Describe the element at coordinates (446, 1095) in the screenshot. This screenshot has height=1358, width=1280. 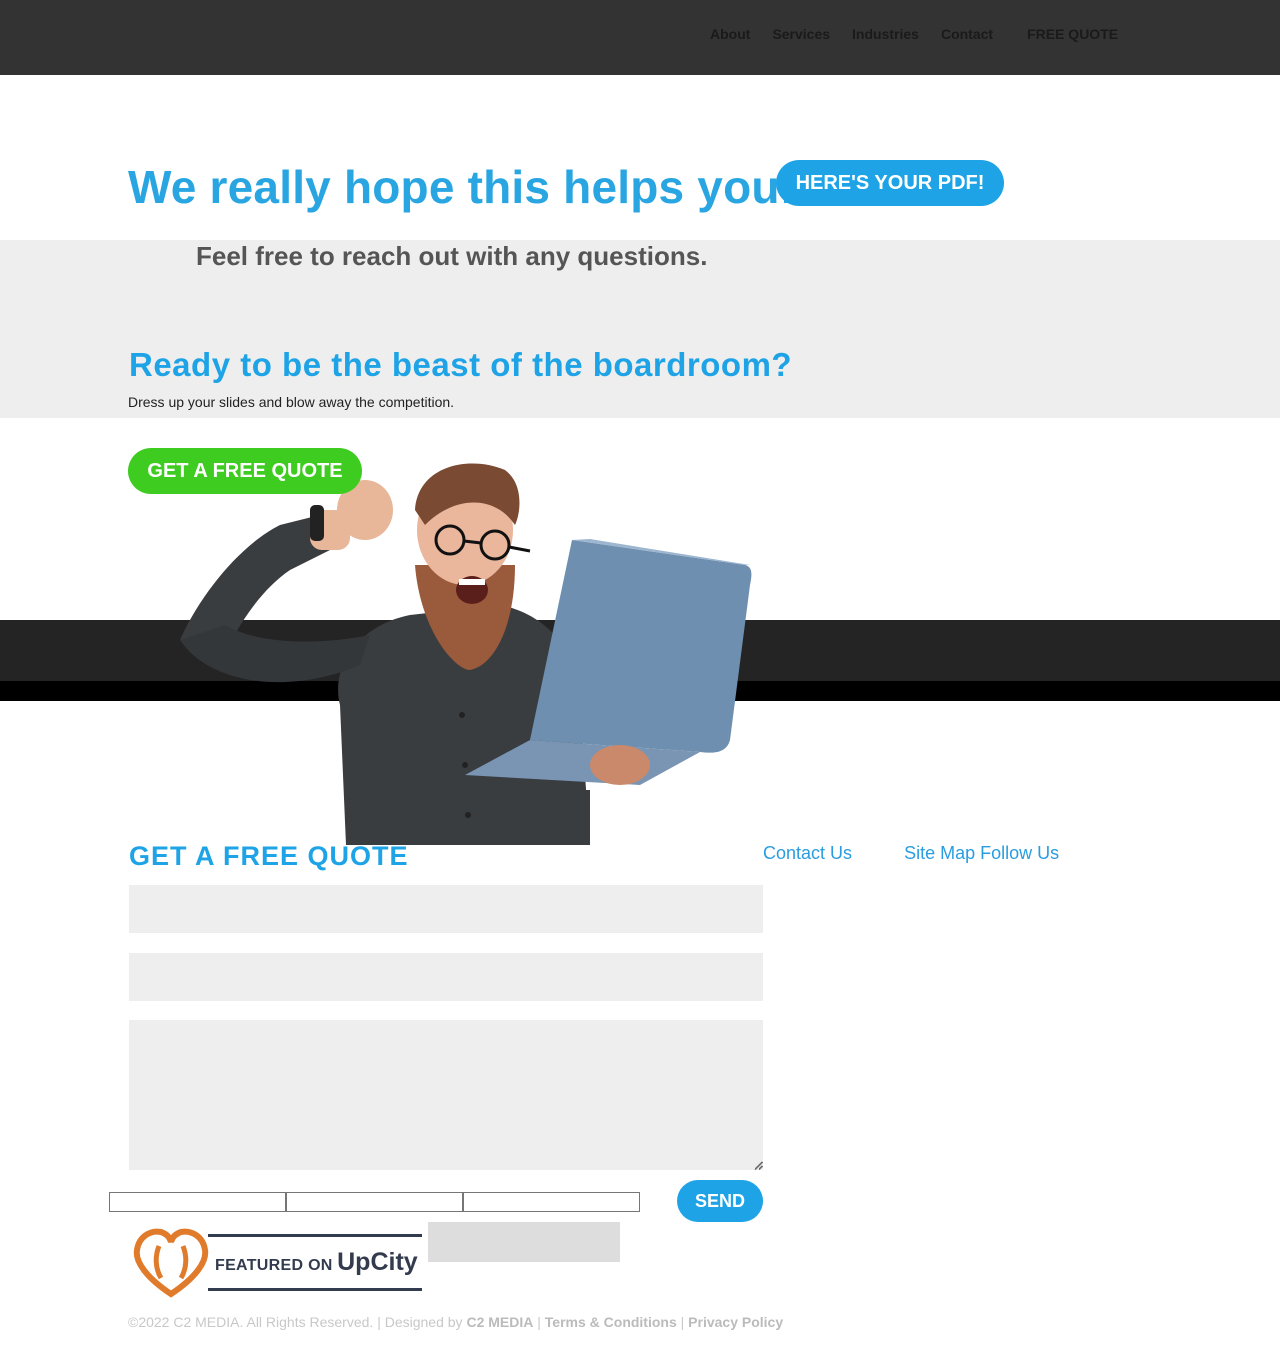
I see `message-textarea` at that location.